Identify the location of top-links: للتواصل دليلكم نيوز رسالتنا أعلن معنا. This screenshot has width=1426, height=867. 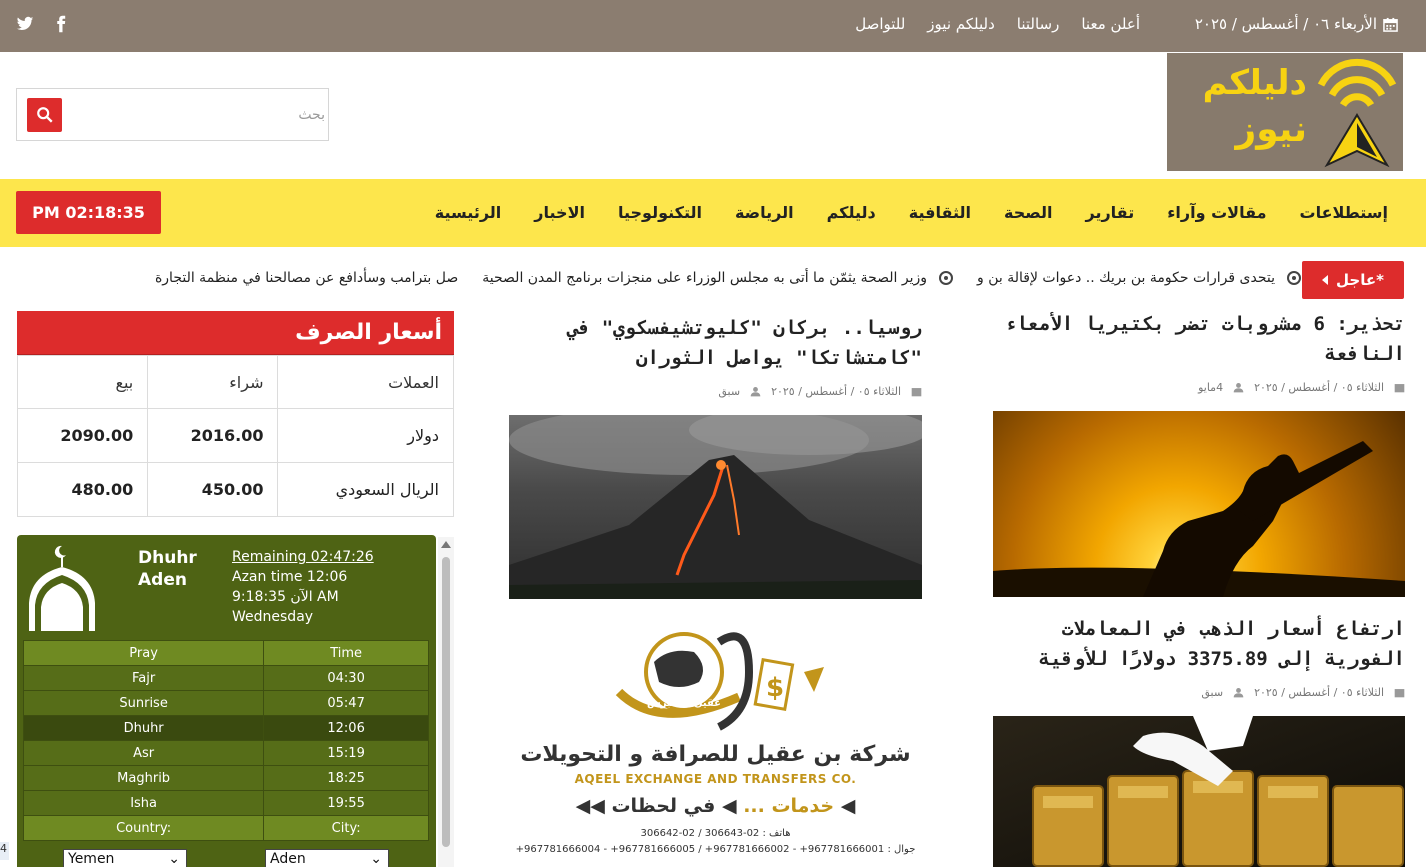
(997, 24).